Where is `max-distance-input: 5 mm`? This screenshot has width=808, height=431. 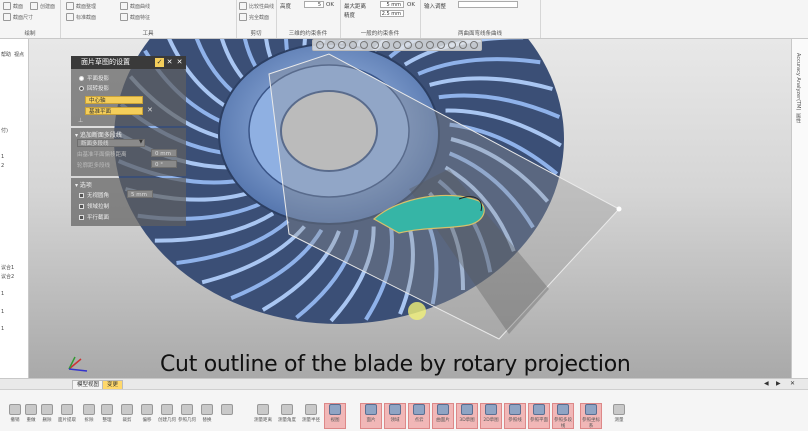
max-distance-input: 5 mm is located at coordinates (392, 4).